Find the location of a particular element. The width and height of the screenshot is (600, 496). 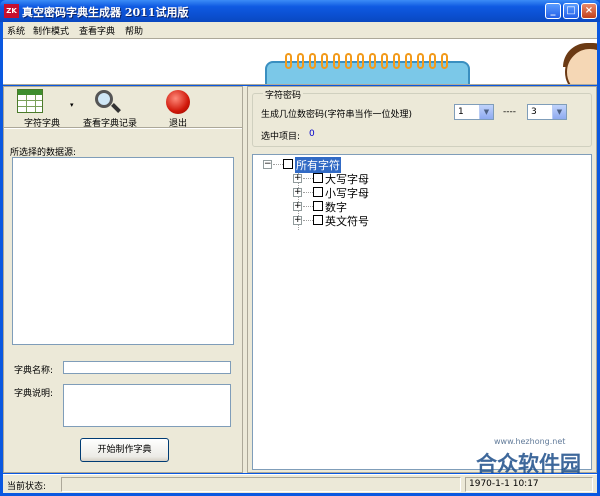

min-length-value: 1 is located at coordinates (461, 112).